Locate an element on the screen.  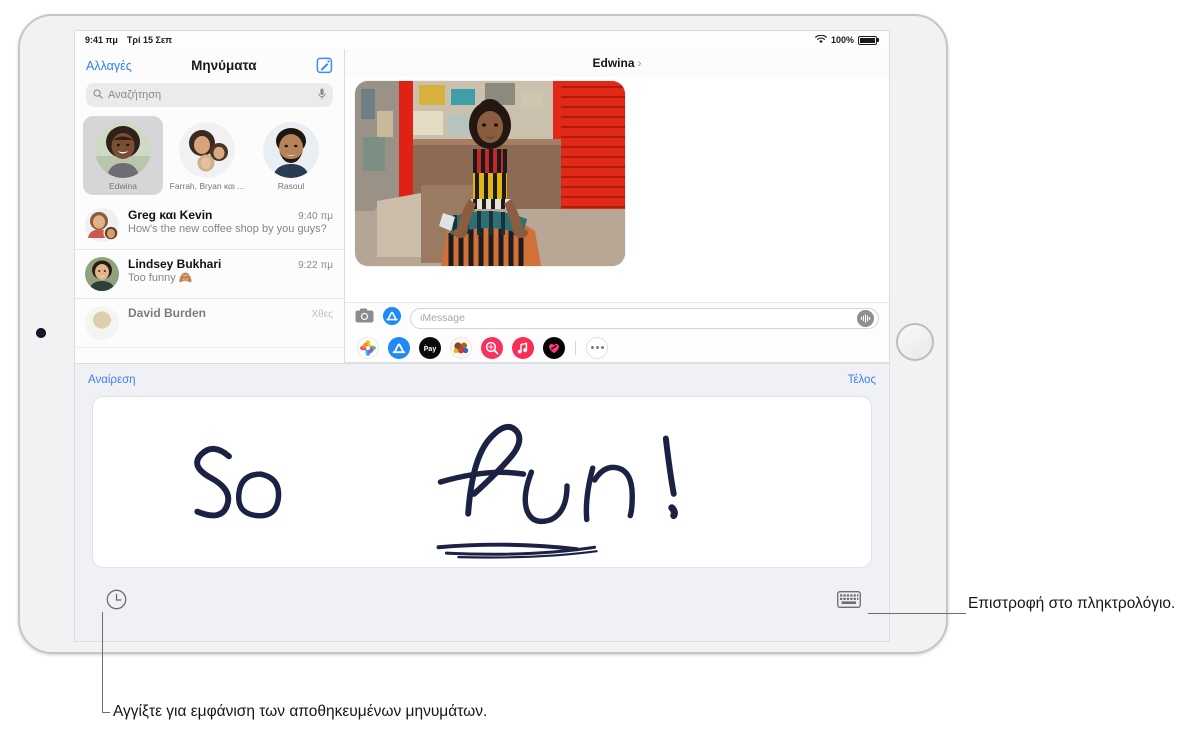
images-app-icon is located at coordinates (461, 347).